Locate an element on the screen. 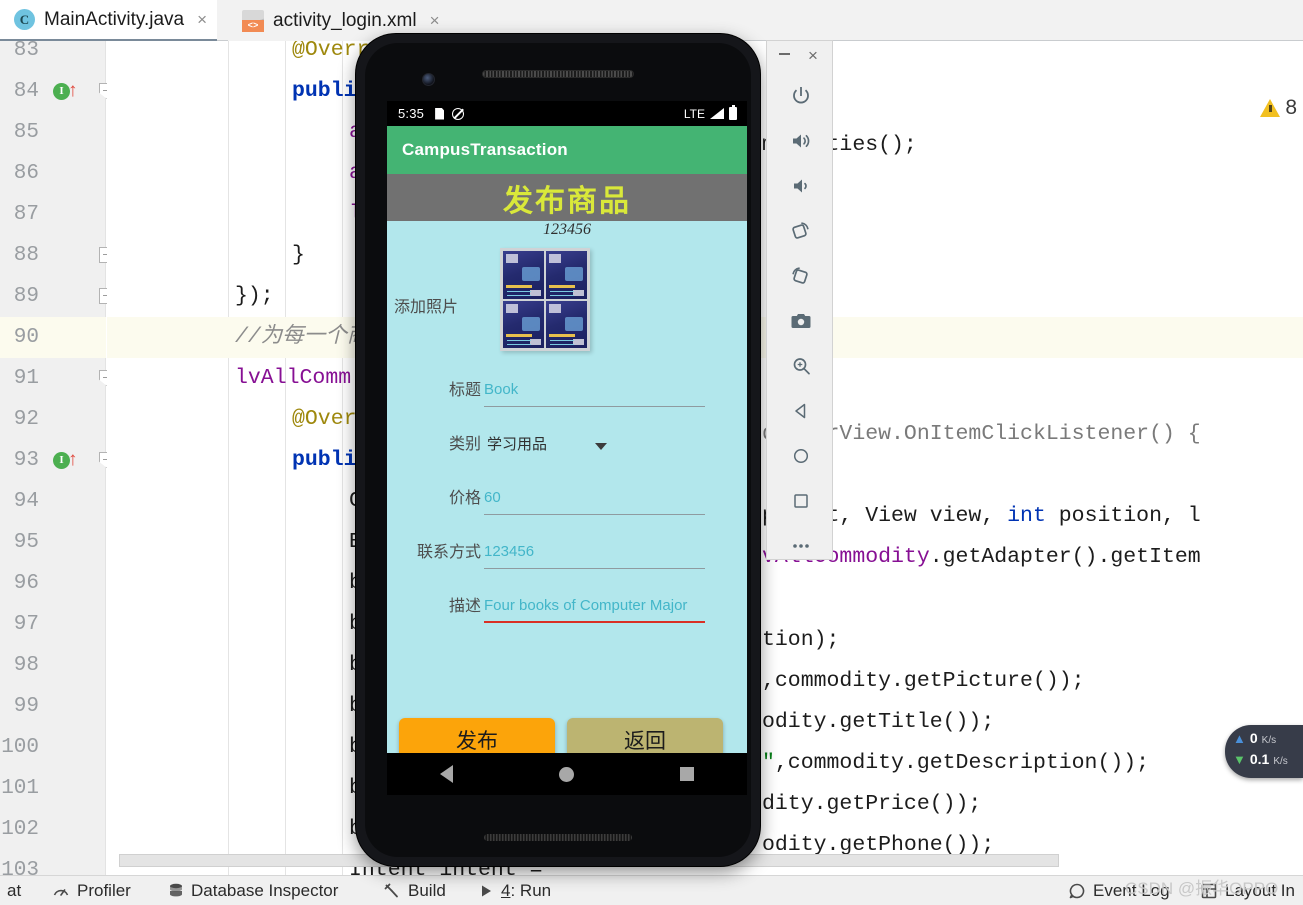 This screenshot has width=1303, height=905. tab-label: MainActivity.java is located at coordinates (114, 19).